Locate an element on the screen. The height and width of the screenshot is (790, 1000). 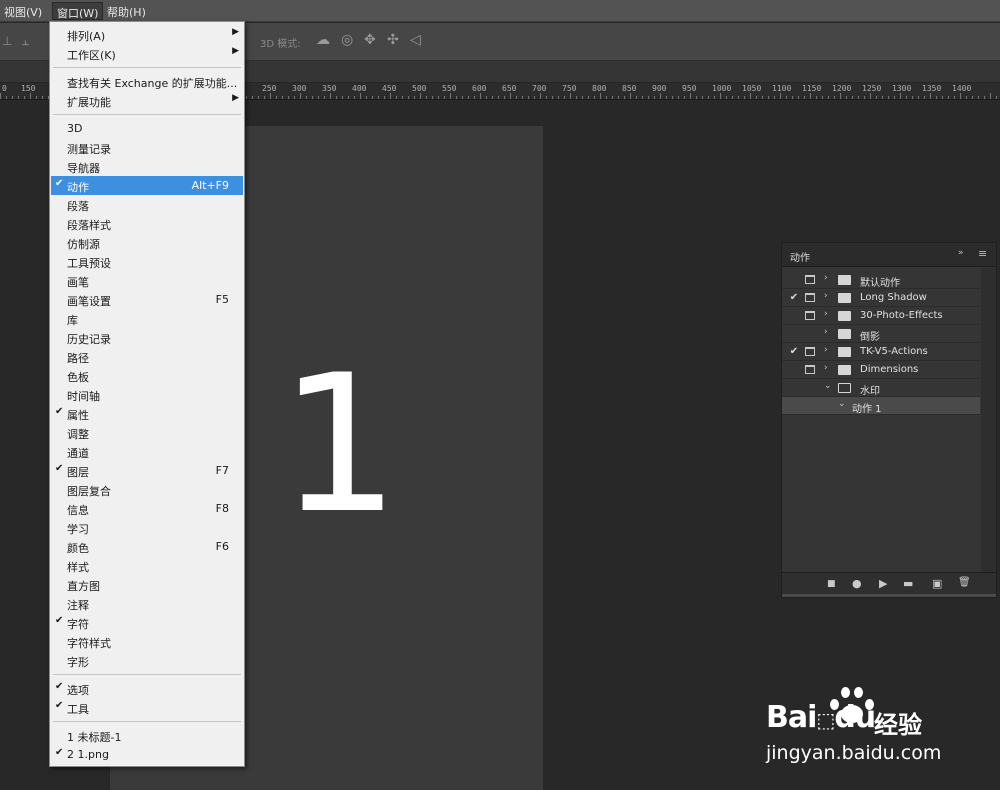
action-set-row: › Dimensions is located at coordinates (881, 370).